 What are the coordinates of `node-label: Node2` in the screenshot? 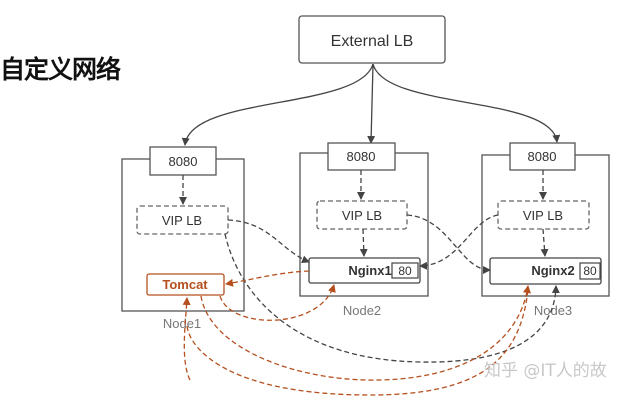 It's located at (362, 310).